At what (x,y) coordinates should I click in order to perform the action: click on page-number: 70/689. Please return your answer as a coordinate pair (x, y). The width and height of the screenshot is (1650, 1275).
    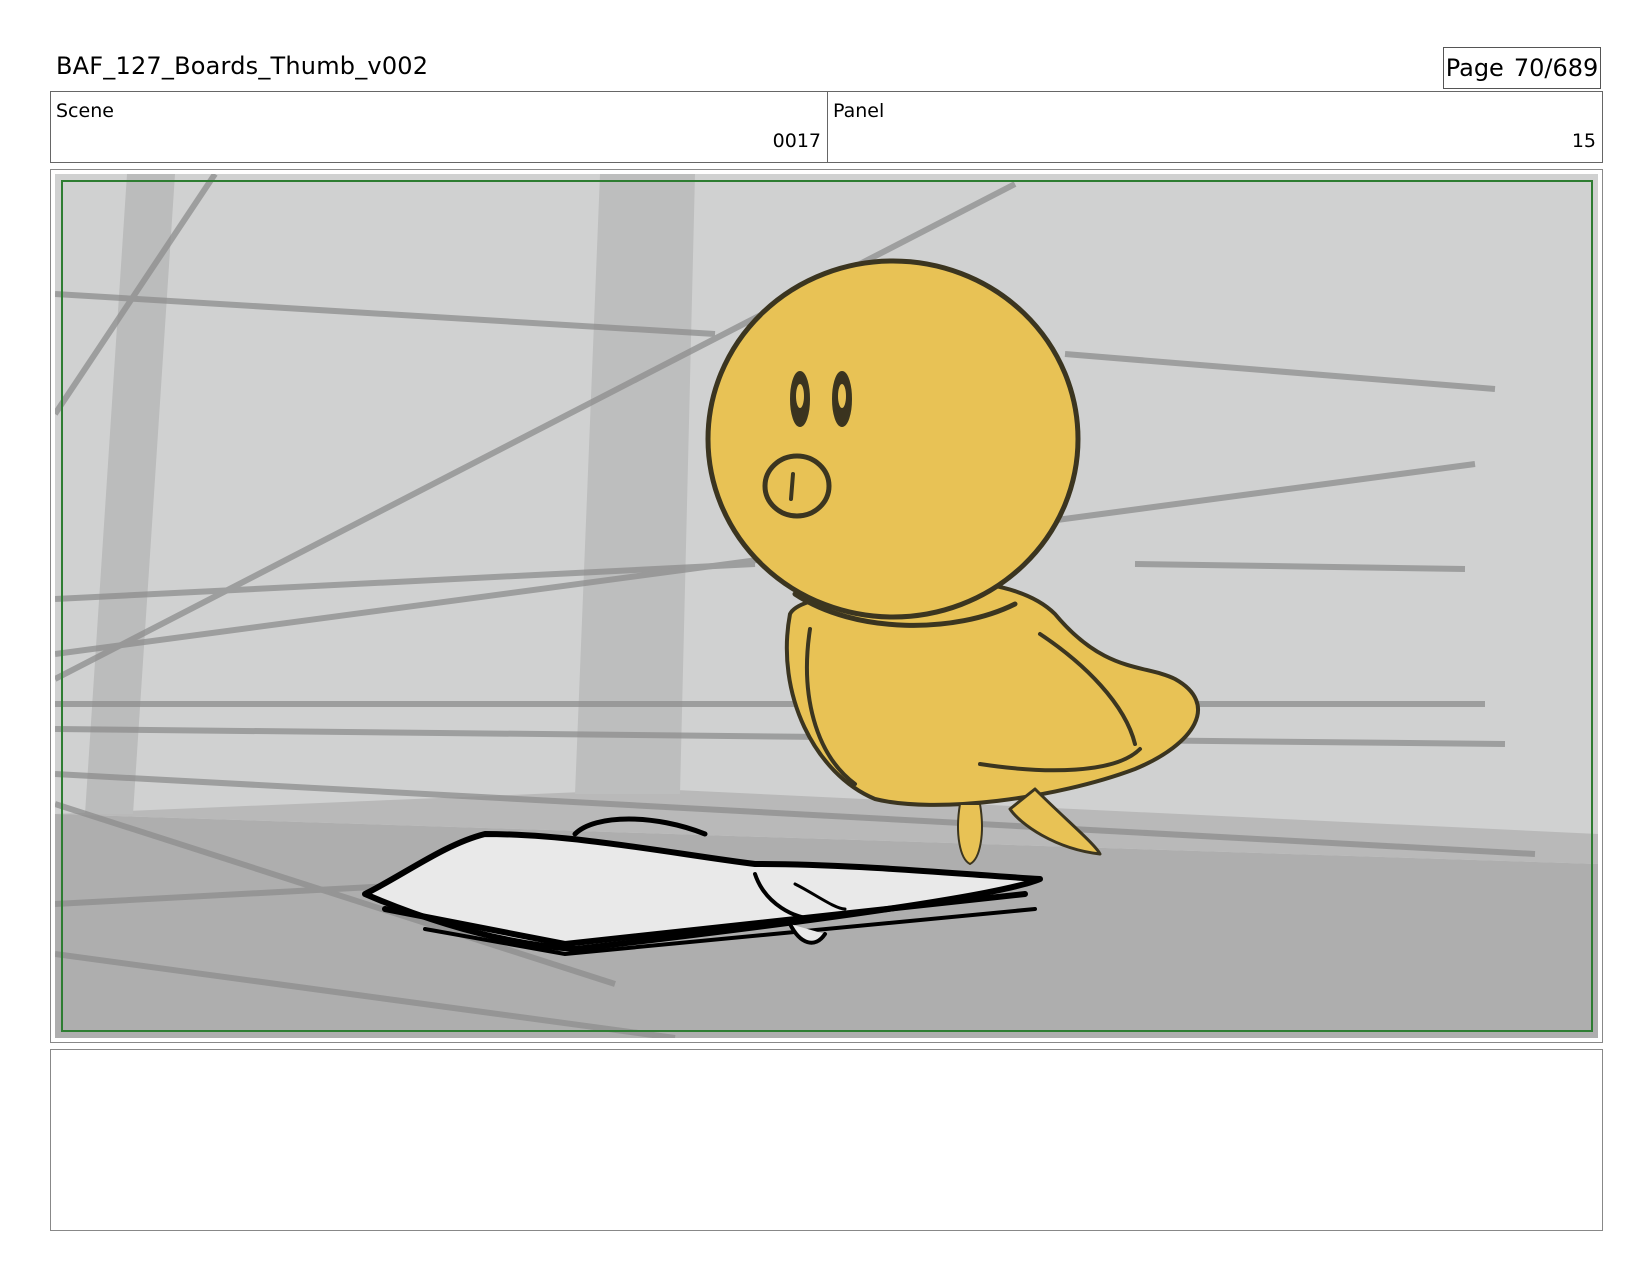
    Looking at the image, I should click on (1556, 68).